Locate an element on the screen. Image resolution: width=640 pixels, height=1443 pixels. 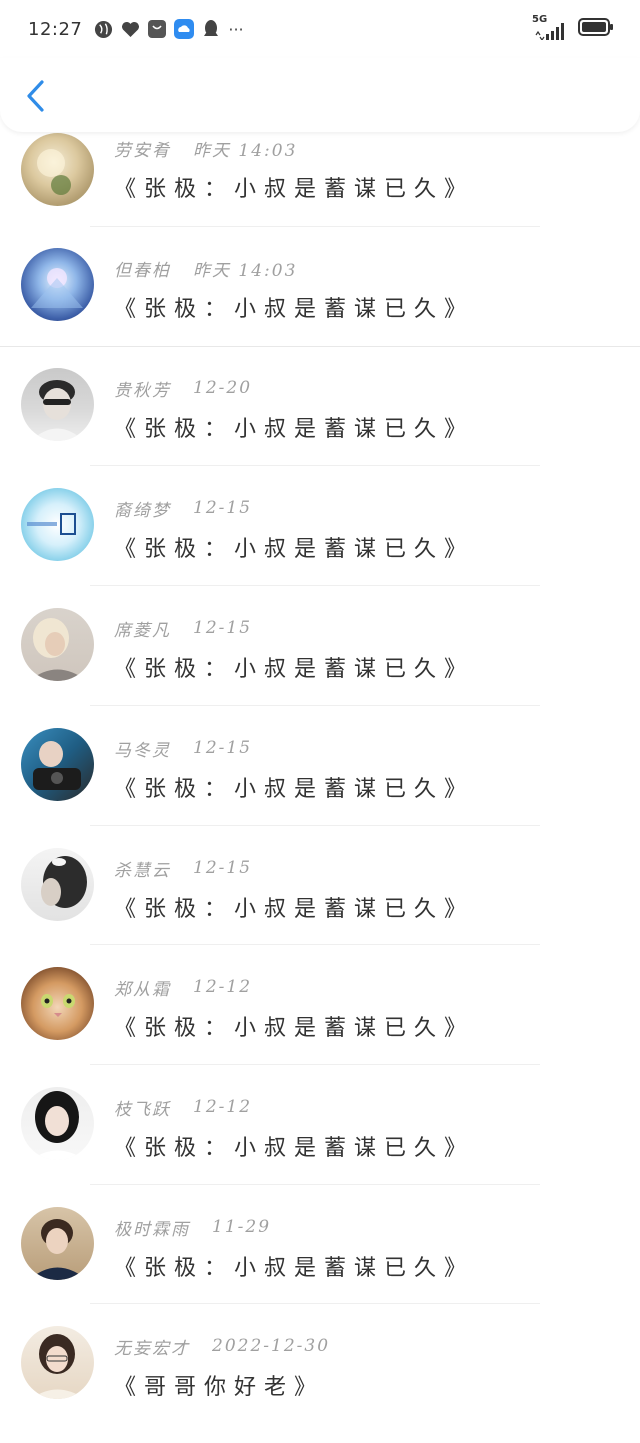
globe-icon is located at coordinates (103, 29).